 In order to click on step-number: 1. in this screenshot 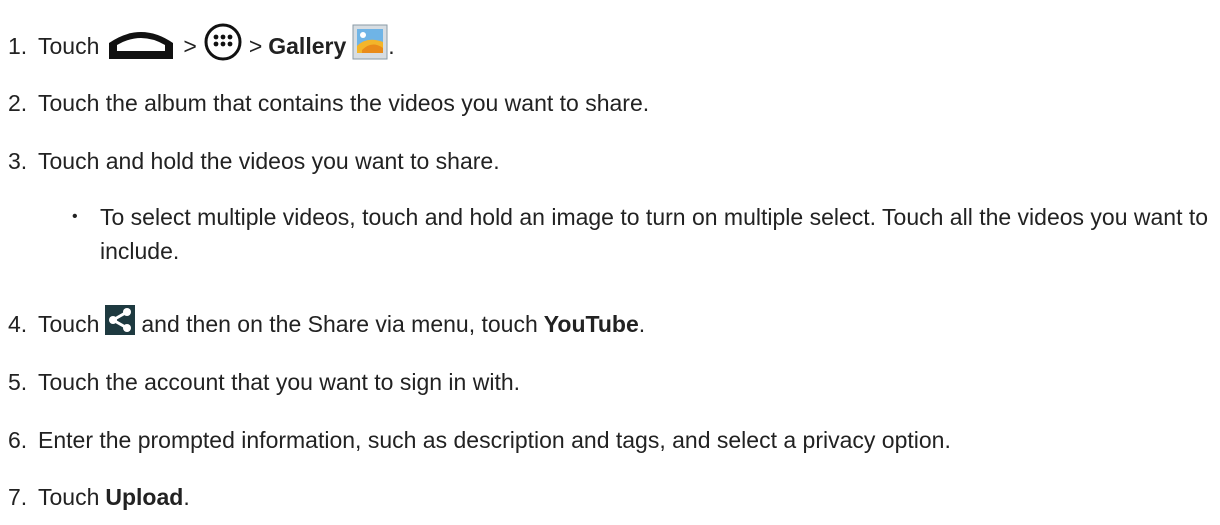, I will do `click(18, 45)`.